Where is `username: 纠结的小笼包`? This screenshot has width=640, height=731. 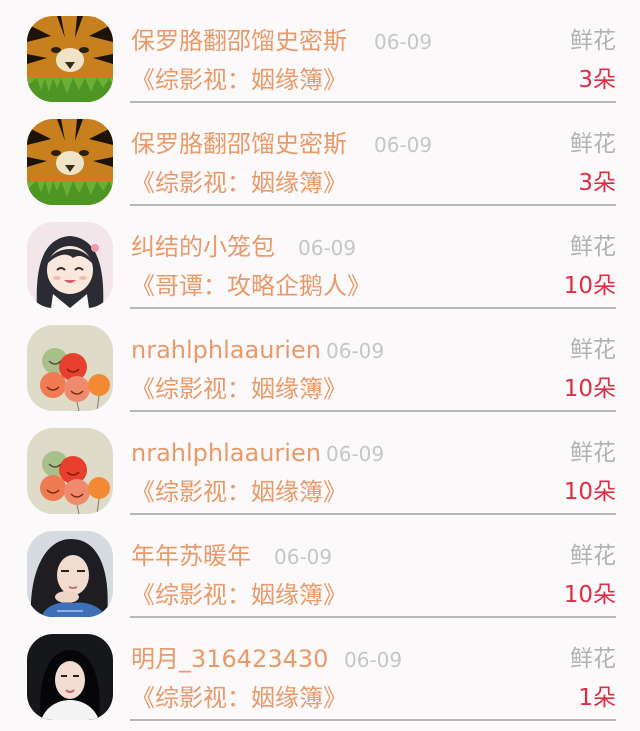 username: 纠结的小笼包 is located at coordinates (203, 247).